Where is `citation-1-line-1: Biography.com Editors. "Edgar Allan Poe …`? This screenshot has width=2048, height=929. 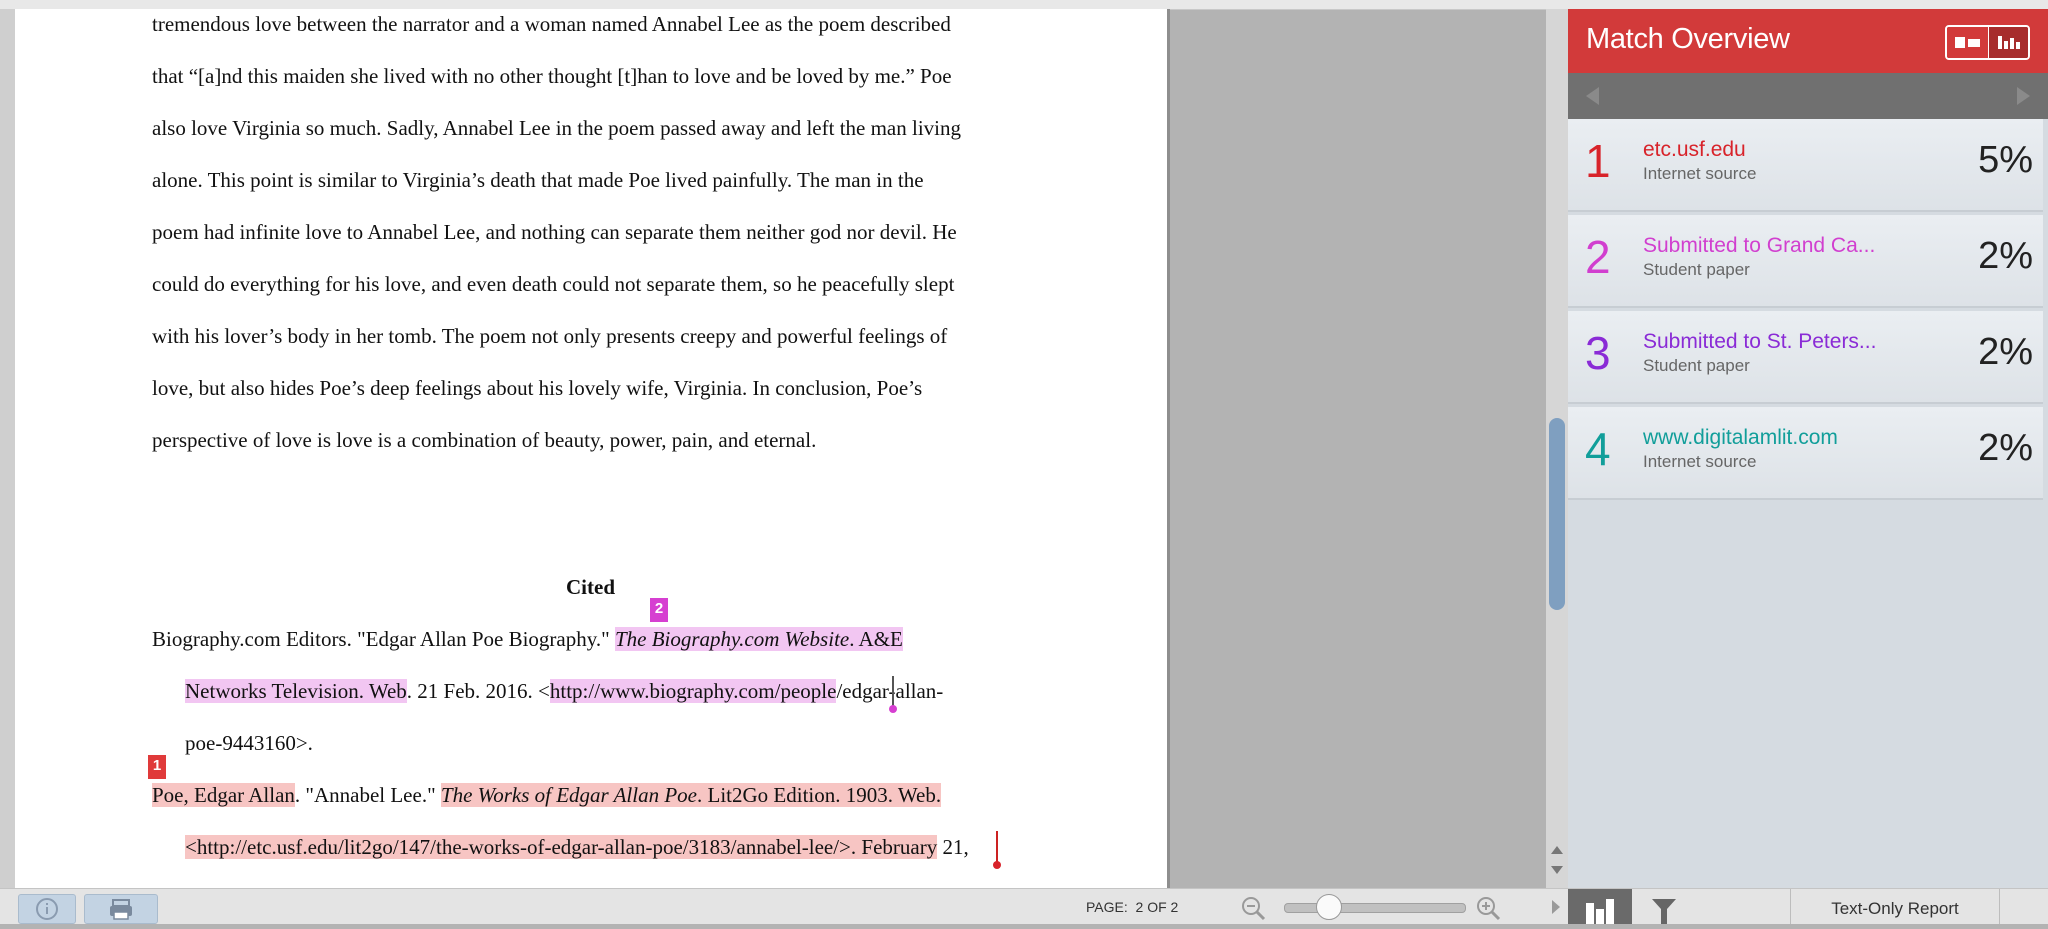 citation-1-line-1: Biography.com Editors. "Edgar Allan Poe … is located at coordinates (652, 639).